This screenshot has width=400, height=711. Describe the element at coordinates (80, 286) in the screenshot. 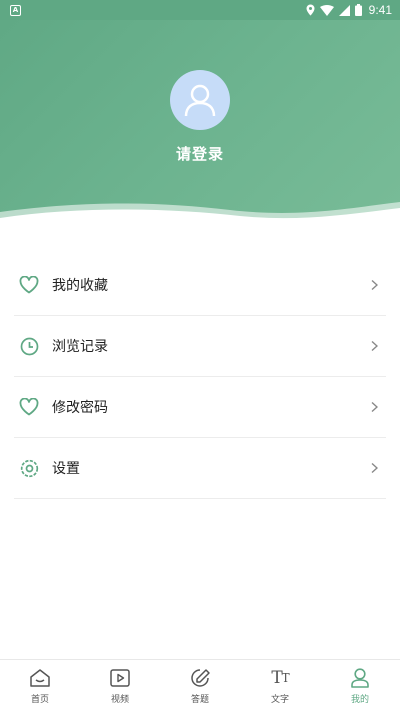

I see `menu-item-label: 我的收藏` at that location.